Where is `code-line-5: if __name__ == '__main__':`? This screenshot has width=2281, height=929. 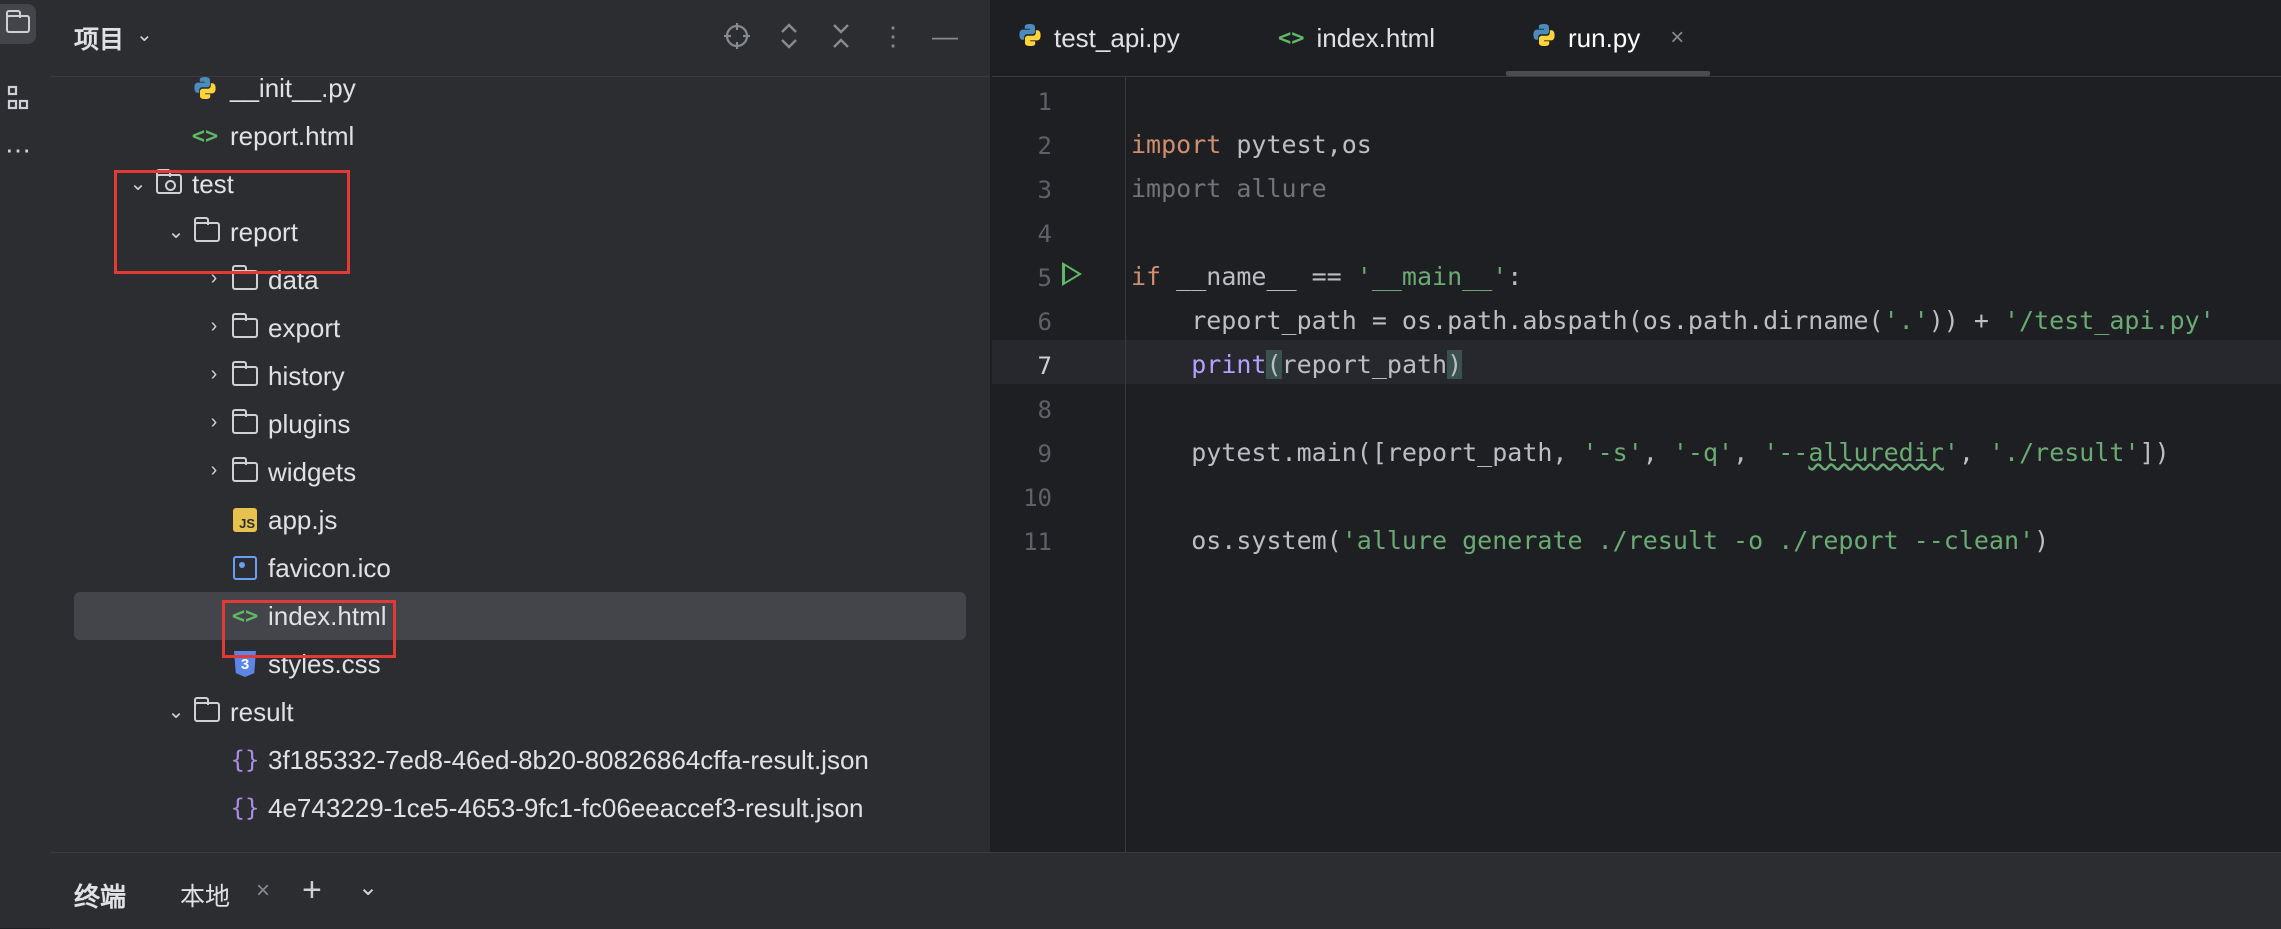
code-line-5: if __name__ == '__main__': is located at coordinates (1327, 276).